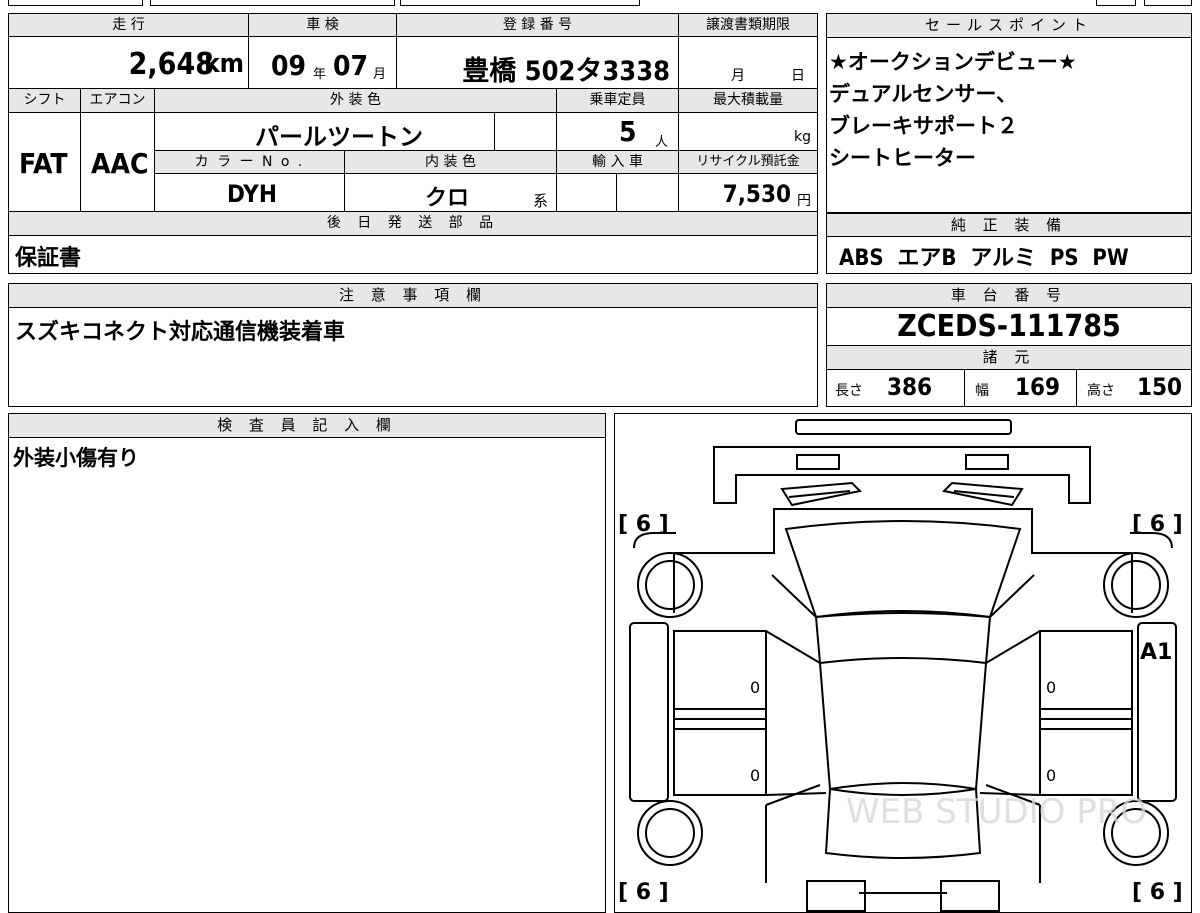  Describe the element at coordinates (413, 254) in the screenshot. I see `later-parts-cell: 保証書` at that location.